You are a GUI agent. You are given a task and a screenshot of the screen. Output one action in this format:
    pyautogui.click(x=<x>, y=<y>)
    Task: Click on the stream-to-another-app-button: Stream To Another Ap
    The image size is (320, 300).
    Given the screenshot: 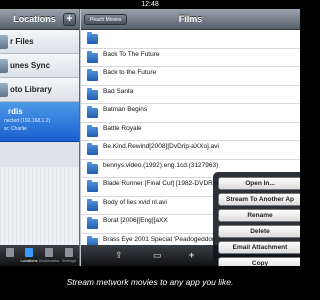 What is the action you would take?
    pyautogui.click(x=259, y=199)
    